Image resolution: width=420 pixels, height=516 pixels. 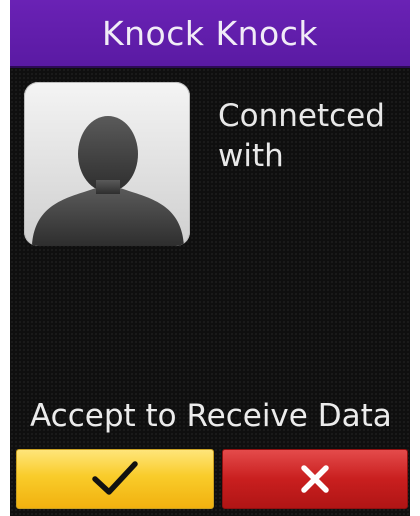 I want to click on reject-button, so click(x=315, y=479).